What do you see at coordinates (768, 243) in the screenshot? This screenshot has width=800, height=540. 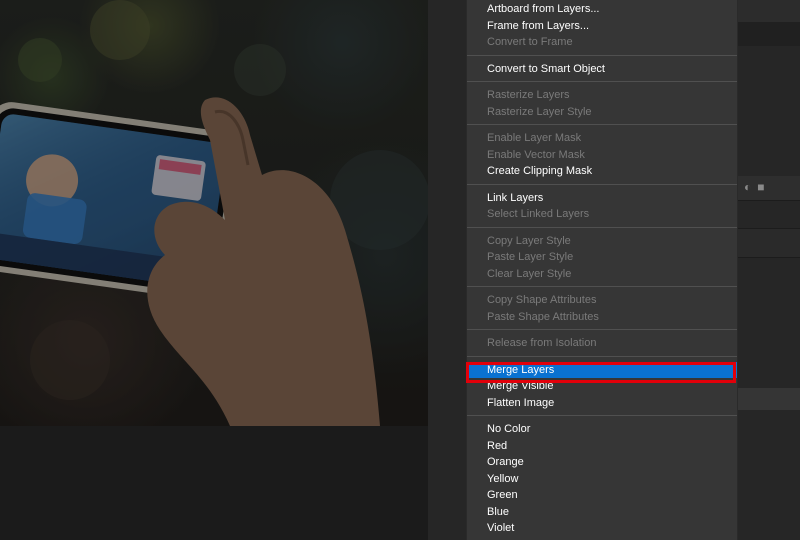 I see `layers-panel-row` at bounding box center [768, 243].